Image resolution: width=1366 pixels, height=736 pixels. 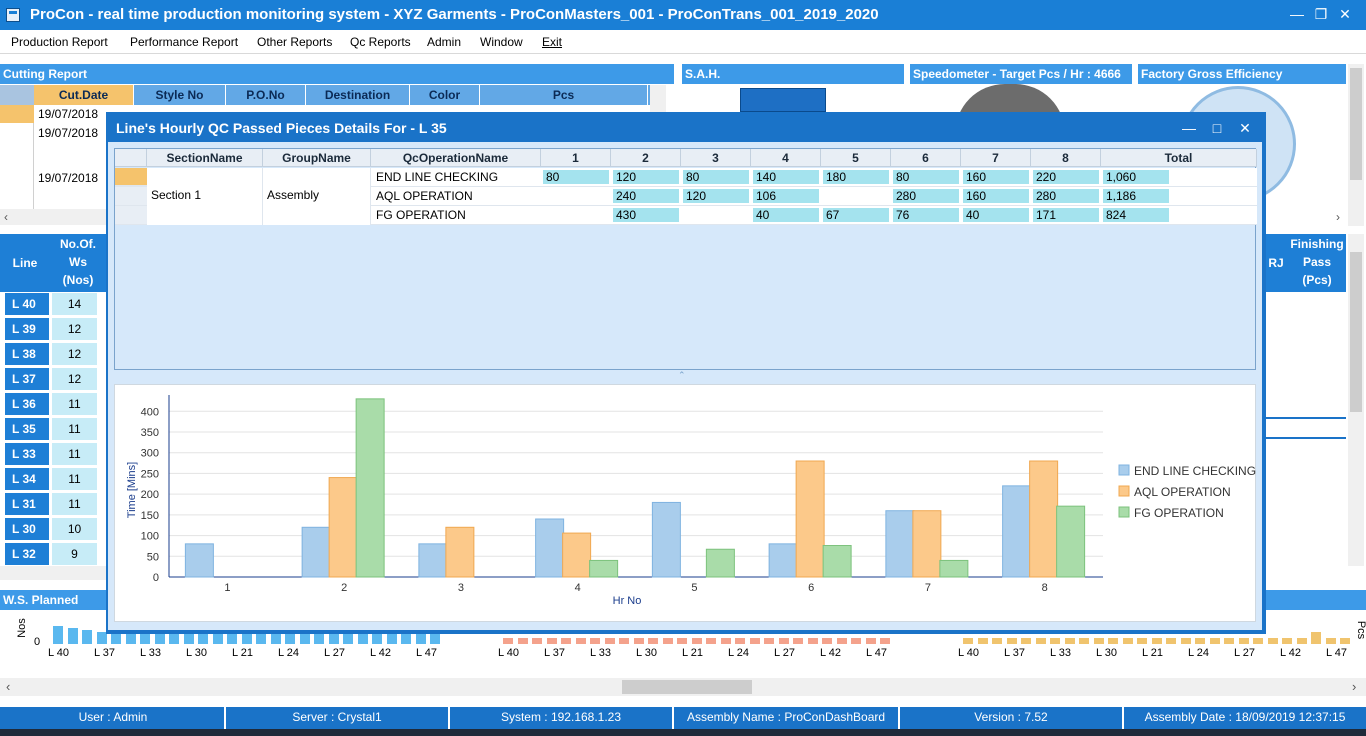 I want to click on line-name: L 39, so click(x=27, y=329).